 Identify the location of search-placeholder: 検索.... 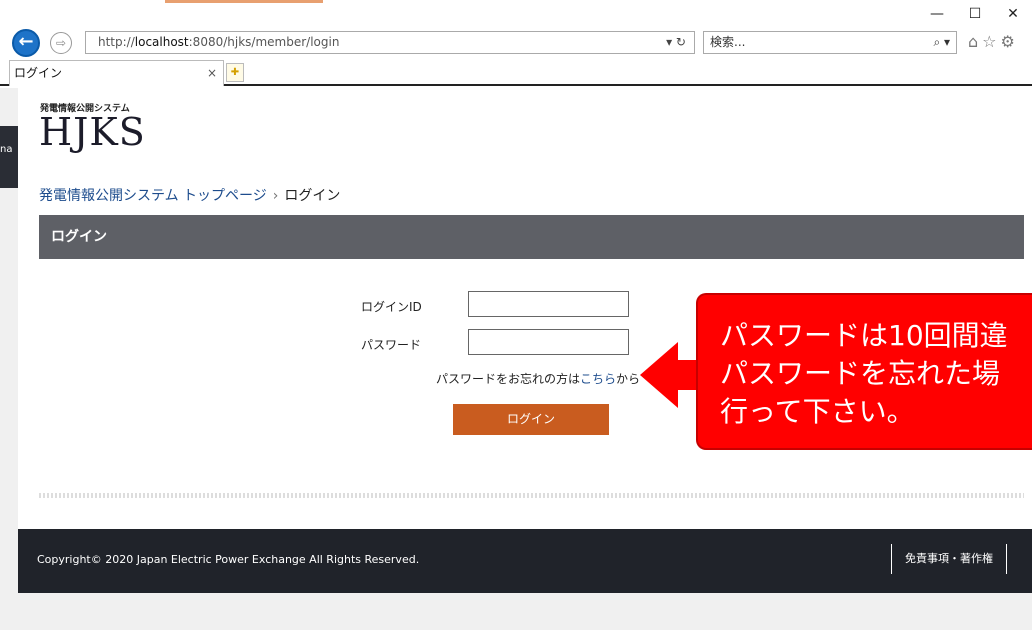
(728, 42).